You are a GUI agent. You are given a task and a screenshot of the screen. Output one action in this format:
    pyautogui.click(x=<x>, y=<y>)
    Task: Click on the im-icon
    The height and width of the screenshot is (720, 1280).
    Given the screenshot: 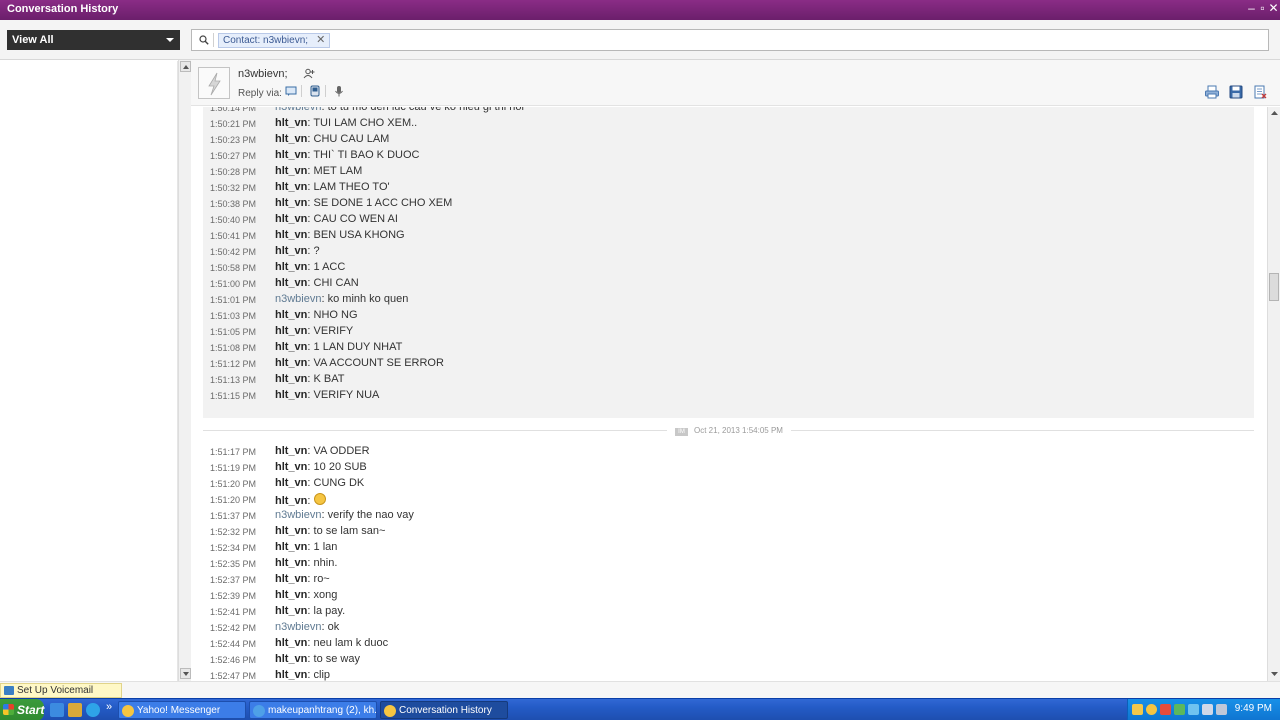 What is the action you would take?
    pyautogui.click(x=291, y=91)
    